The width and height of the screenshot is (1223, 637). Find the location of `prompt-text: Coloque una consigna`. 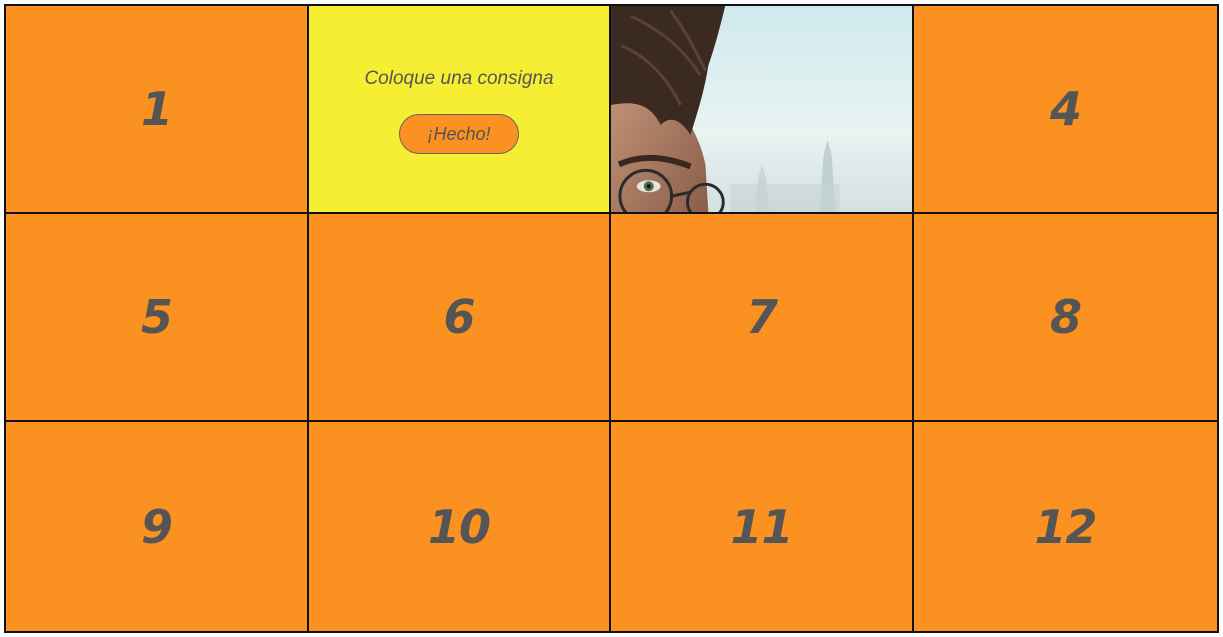

prompt-text: Coloque una consigna is located at coordinates (459, 78).